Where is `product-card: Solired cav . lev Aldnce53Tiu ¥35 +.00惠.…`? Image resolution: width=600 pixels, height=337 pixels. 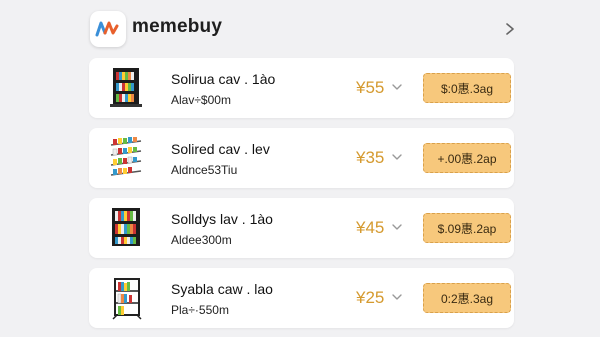 product-card: Solired cav . lev Aldnce53Tiu ¥35 +.00惠.… is located at coordinates (301, 158).